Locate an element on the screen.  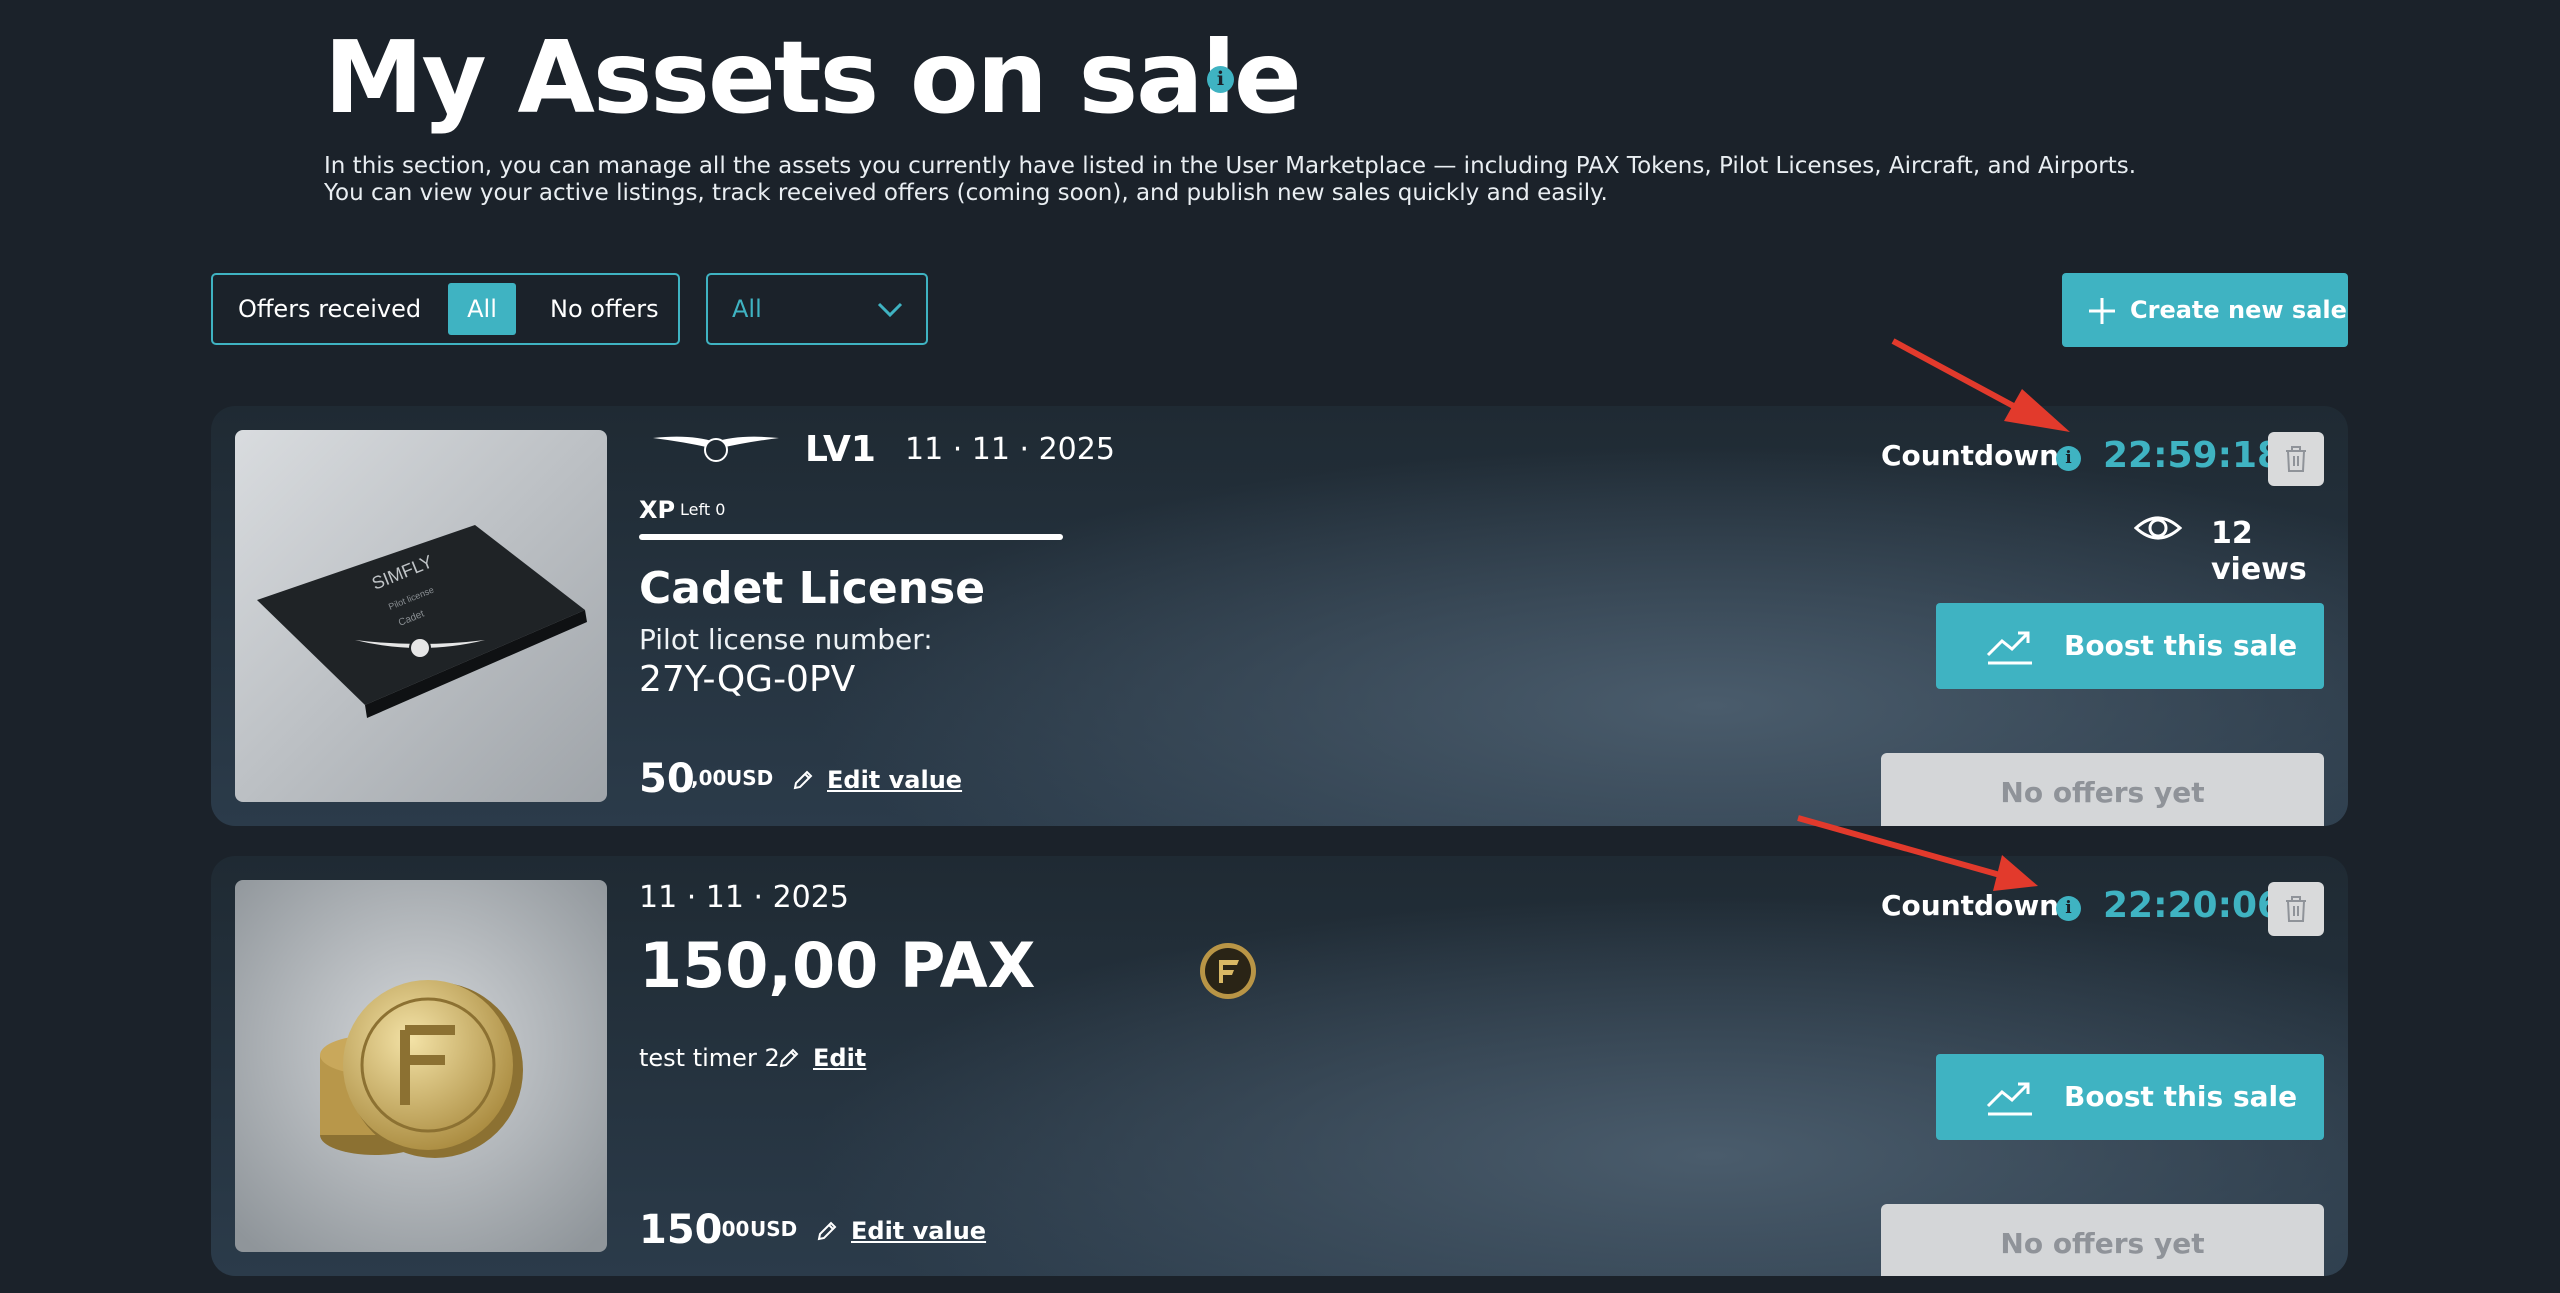
license-tier: LV1 is located at coordinates (840, 449).